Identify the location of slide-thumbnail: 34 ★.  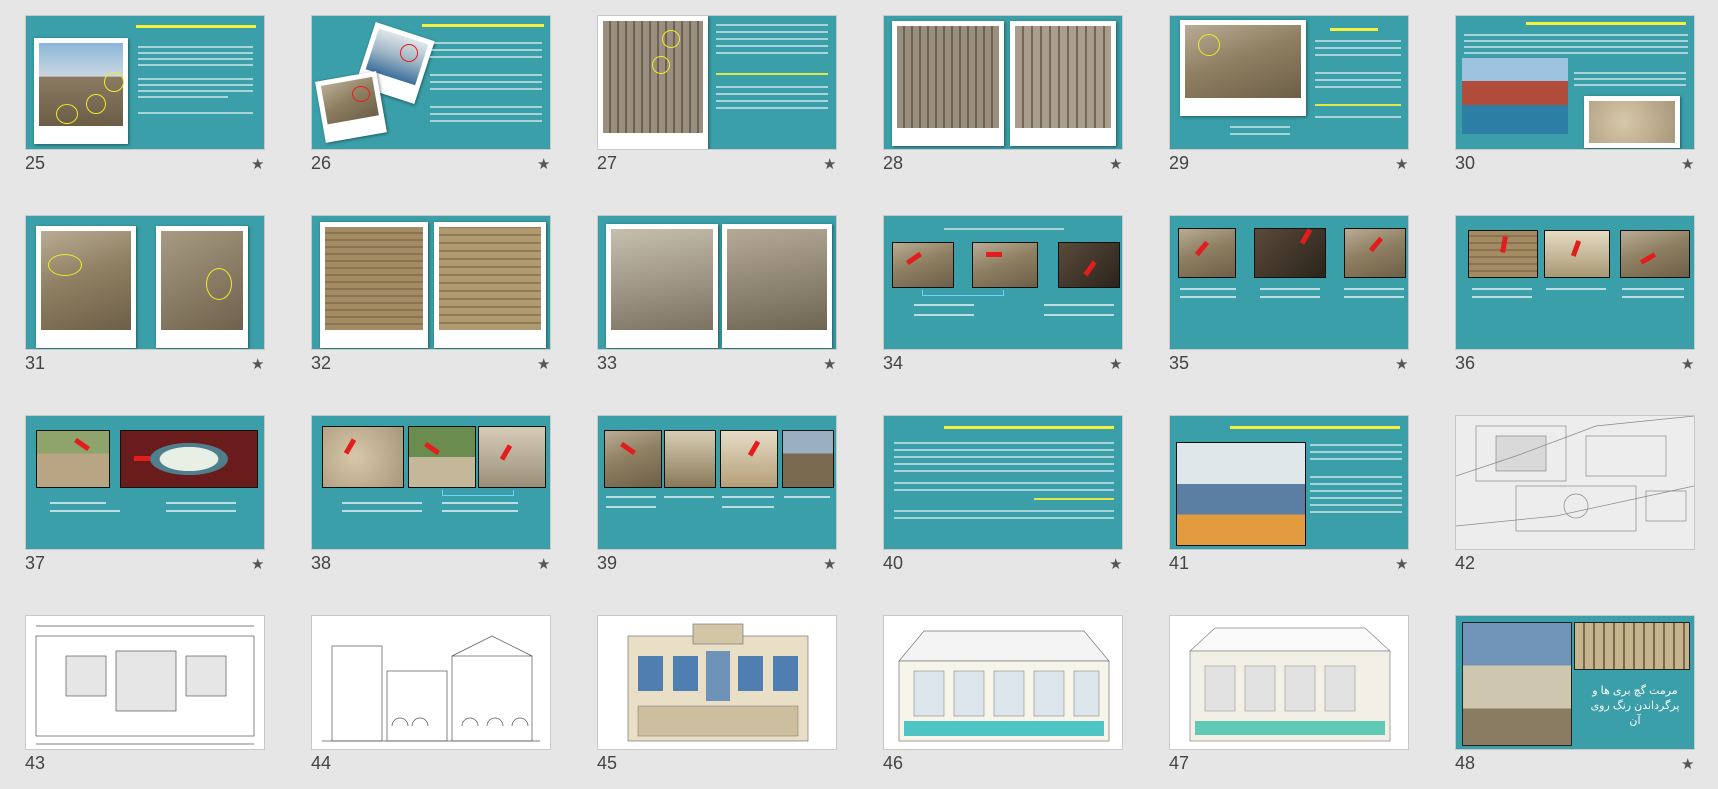
(1005, 300).